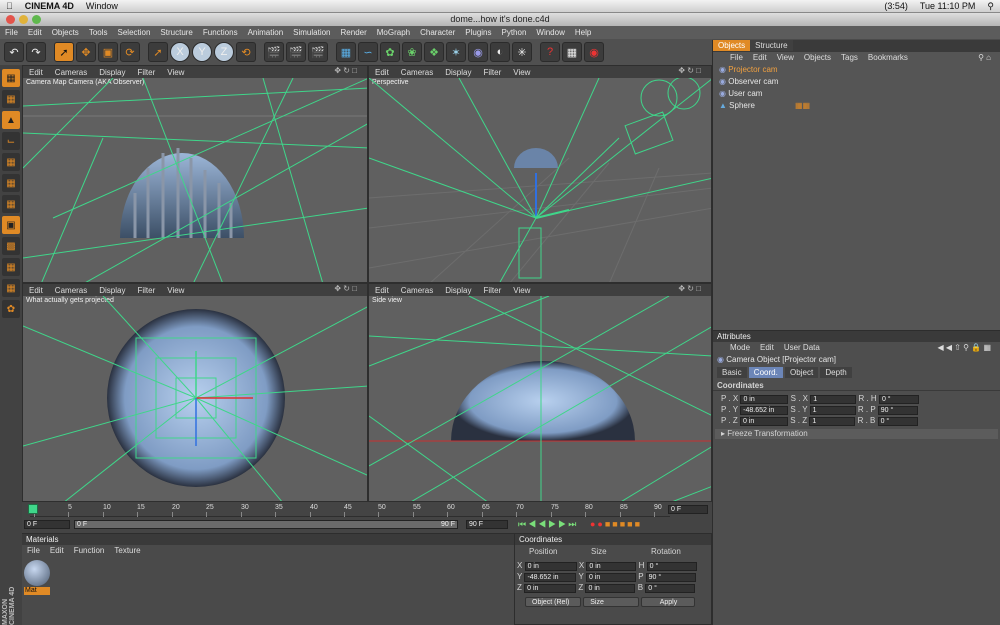 The width and height of the screenshot is (1000, 625). Describe the element at coordinates (108, 52) in the screenshot. I see `scale-icon: ▣` at that location.